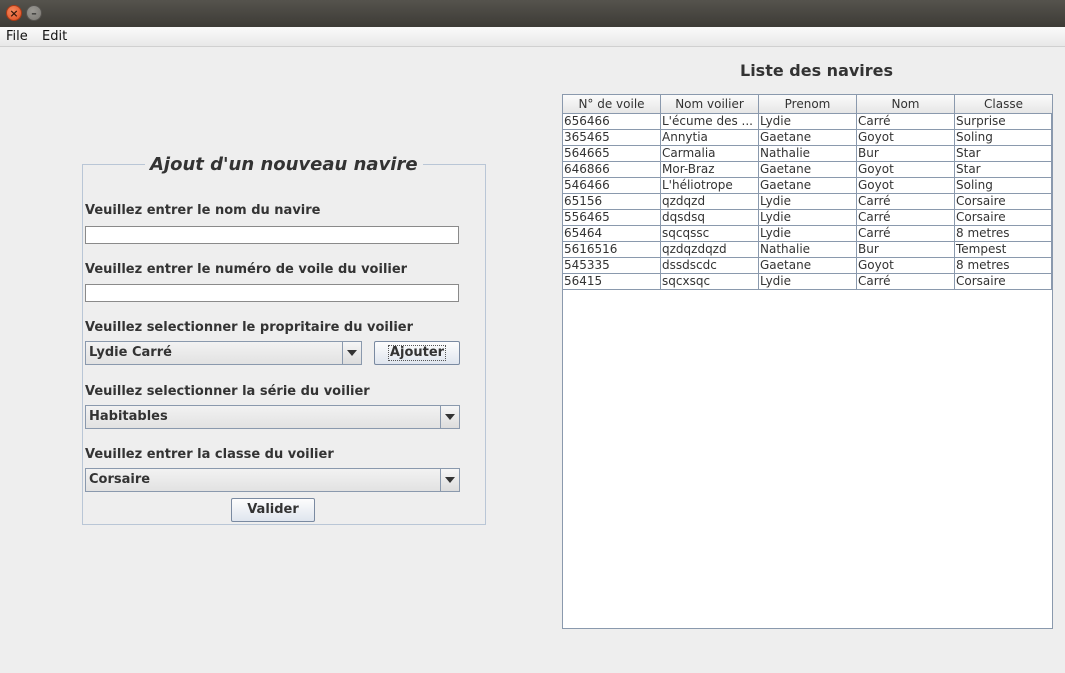  What do you see at coordinates (272, 480) in the screenshot?
I see `class-select: Corsaire` at bounding box center [272, 480].